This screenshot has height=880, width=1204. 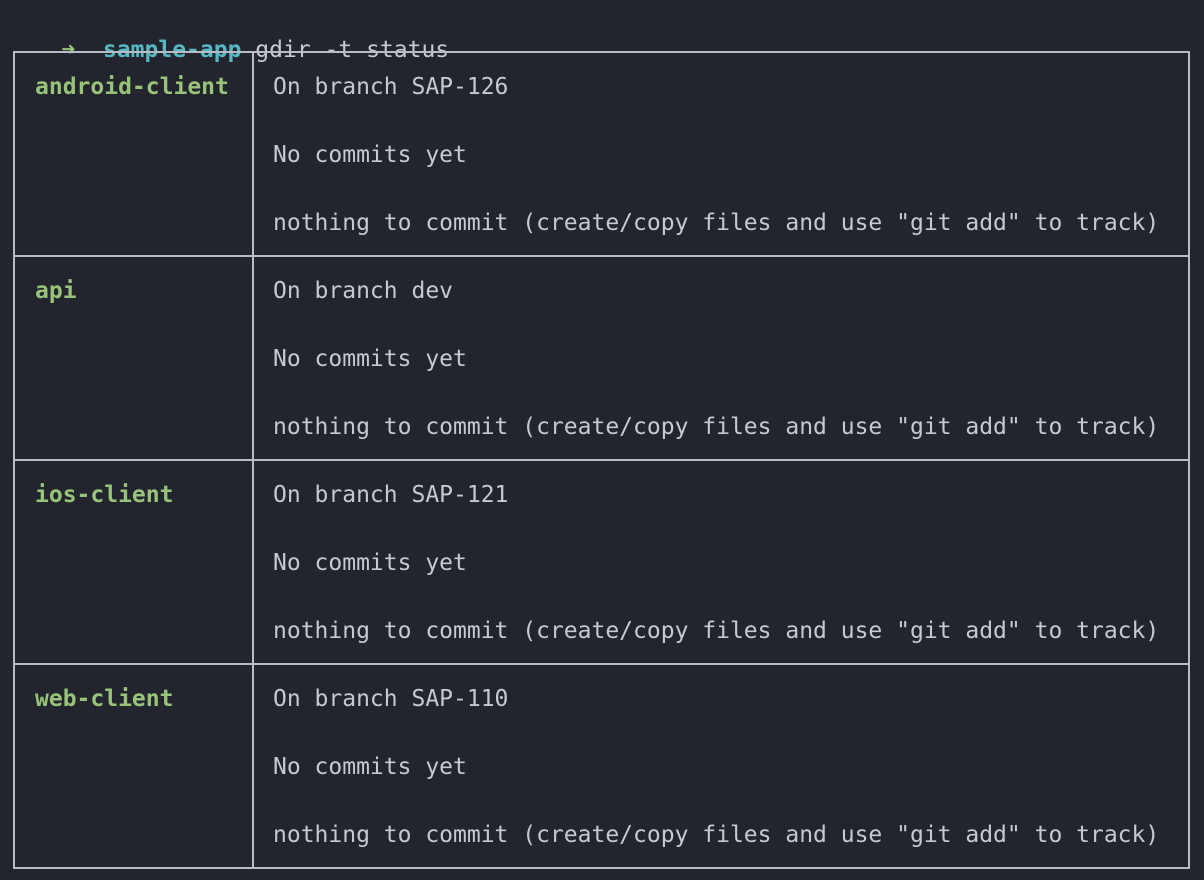 I want to click on repo-cell: ios-client, so click(x=133, y=562).